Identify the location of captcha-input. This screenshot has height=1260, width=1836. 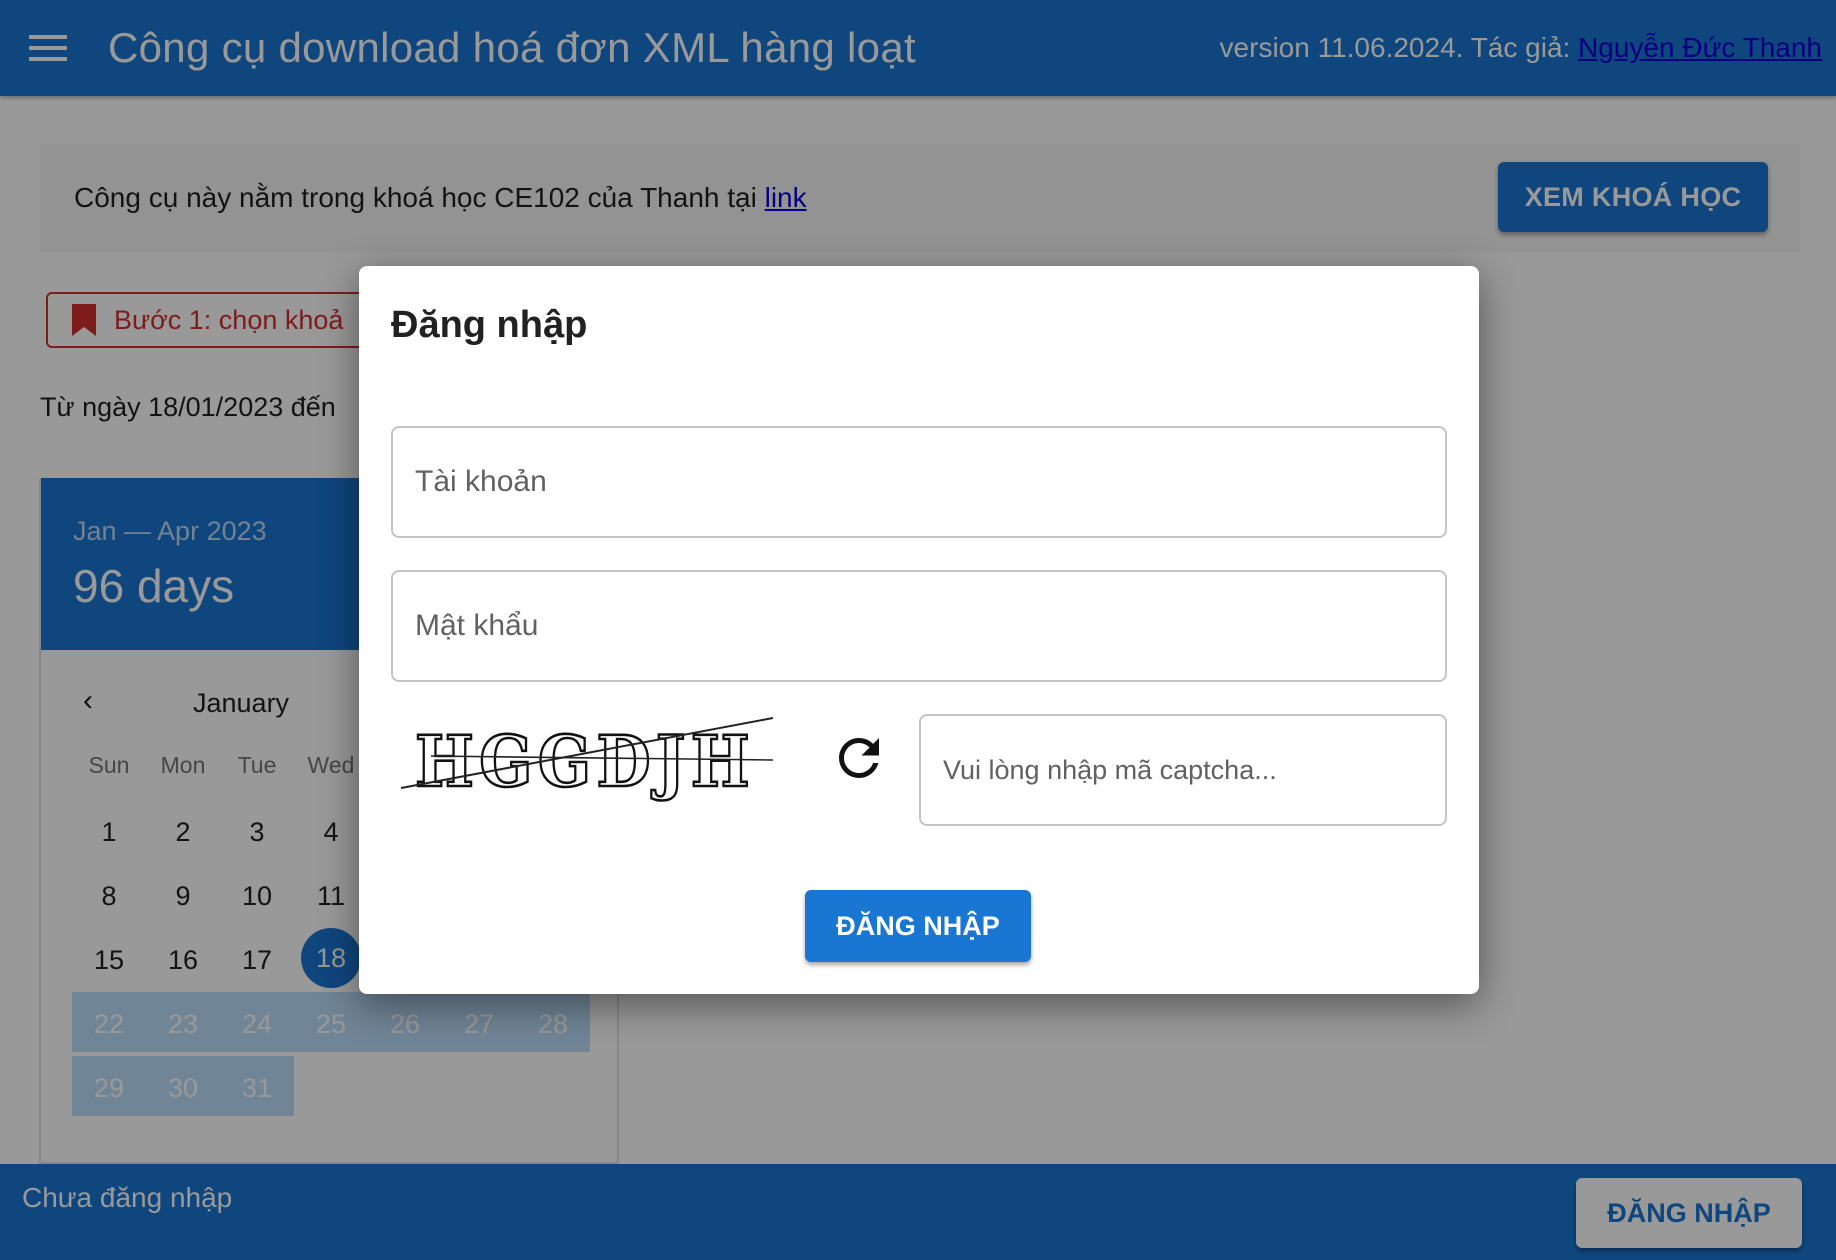
(1183, 770).